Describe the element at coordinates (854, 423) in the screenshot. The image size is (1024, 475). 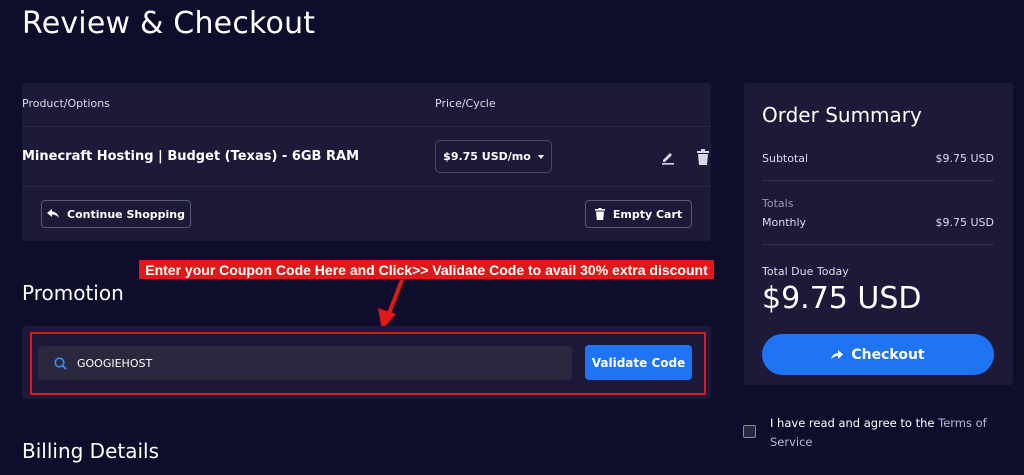
I see `terms-label: I have read and agree to the` at that location.